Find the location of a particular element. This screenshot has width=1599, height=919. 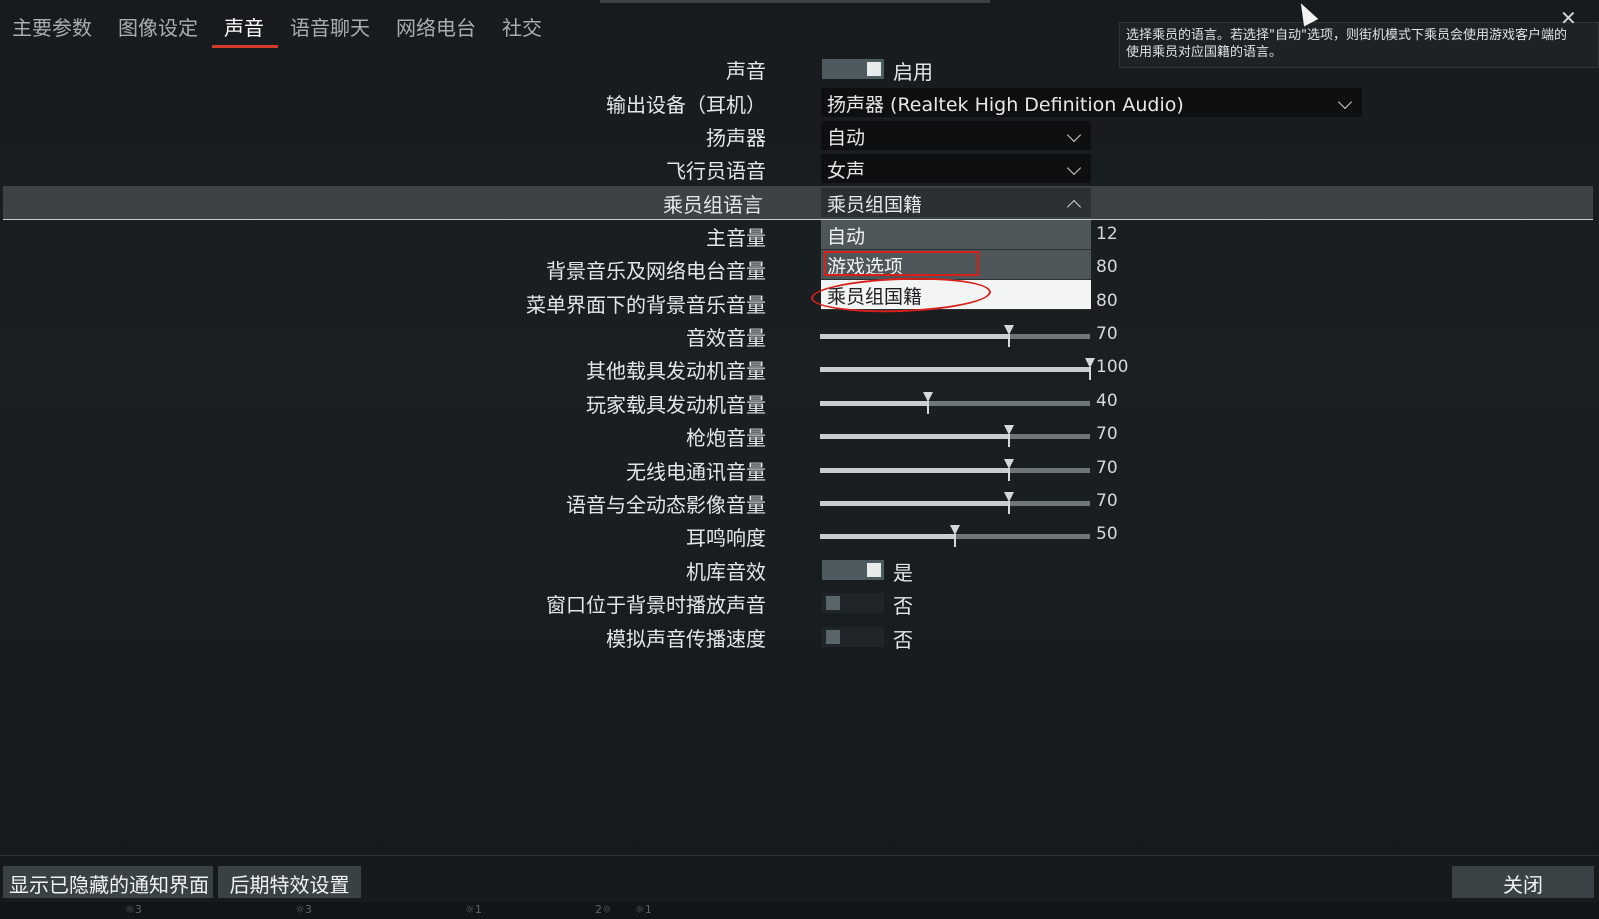

tab-bar: 主要参数 图像设定 声音 语音聊天 网络电台 社交 is located at coordinates (278, 24).